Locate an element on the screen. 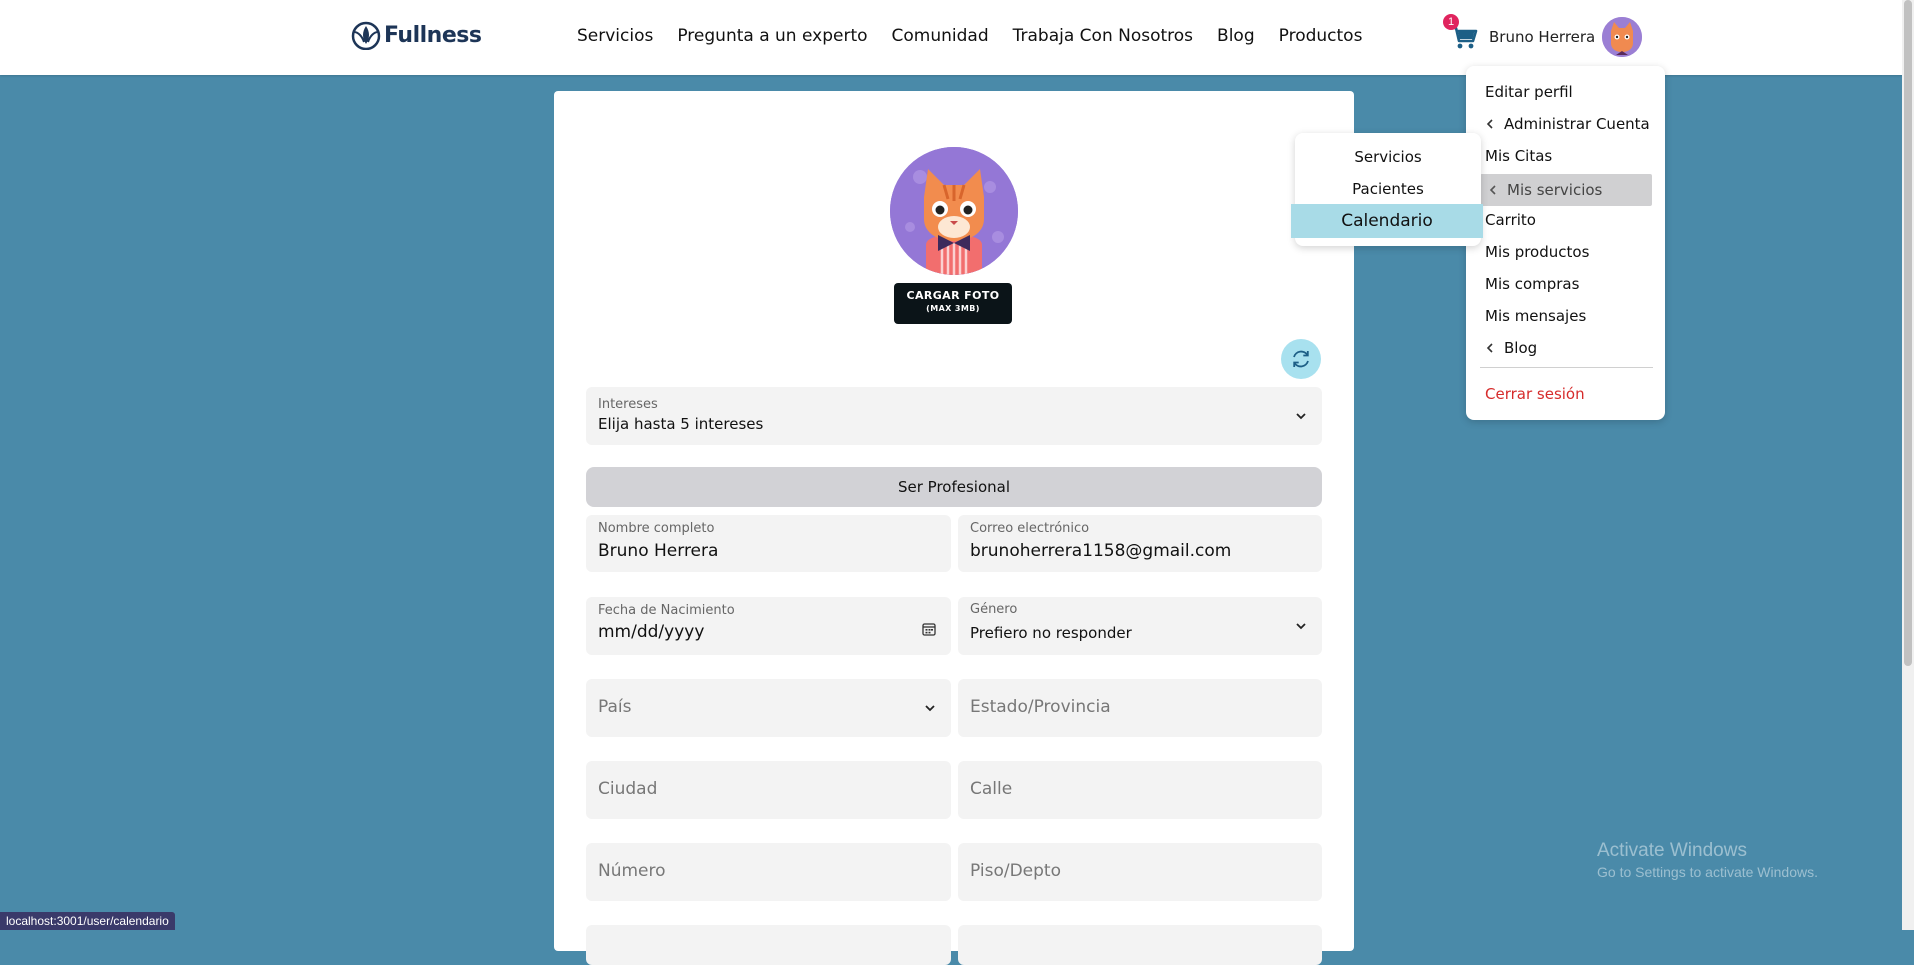 This screenshot has width=1914, height=965. gender-select: Género Prefiero no responder is located at coordinates (1140, 626).